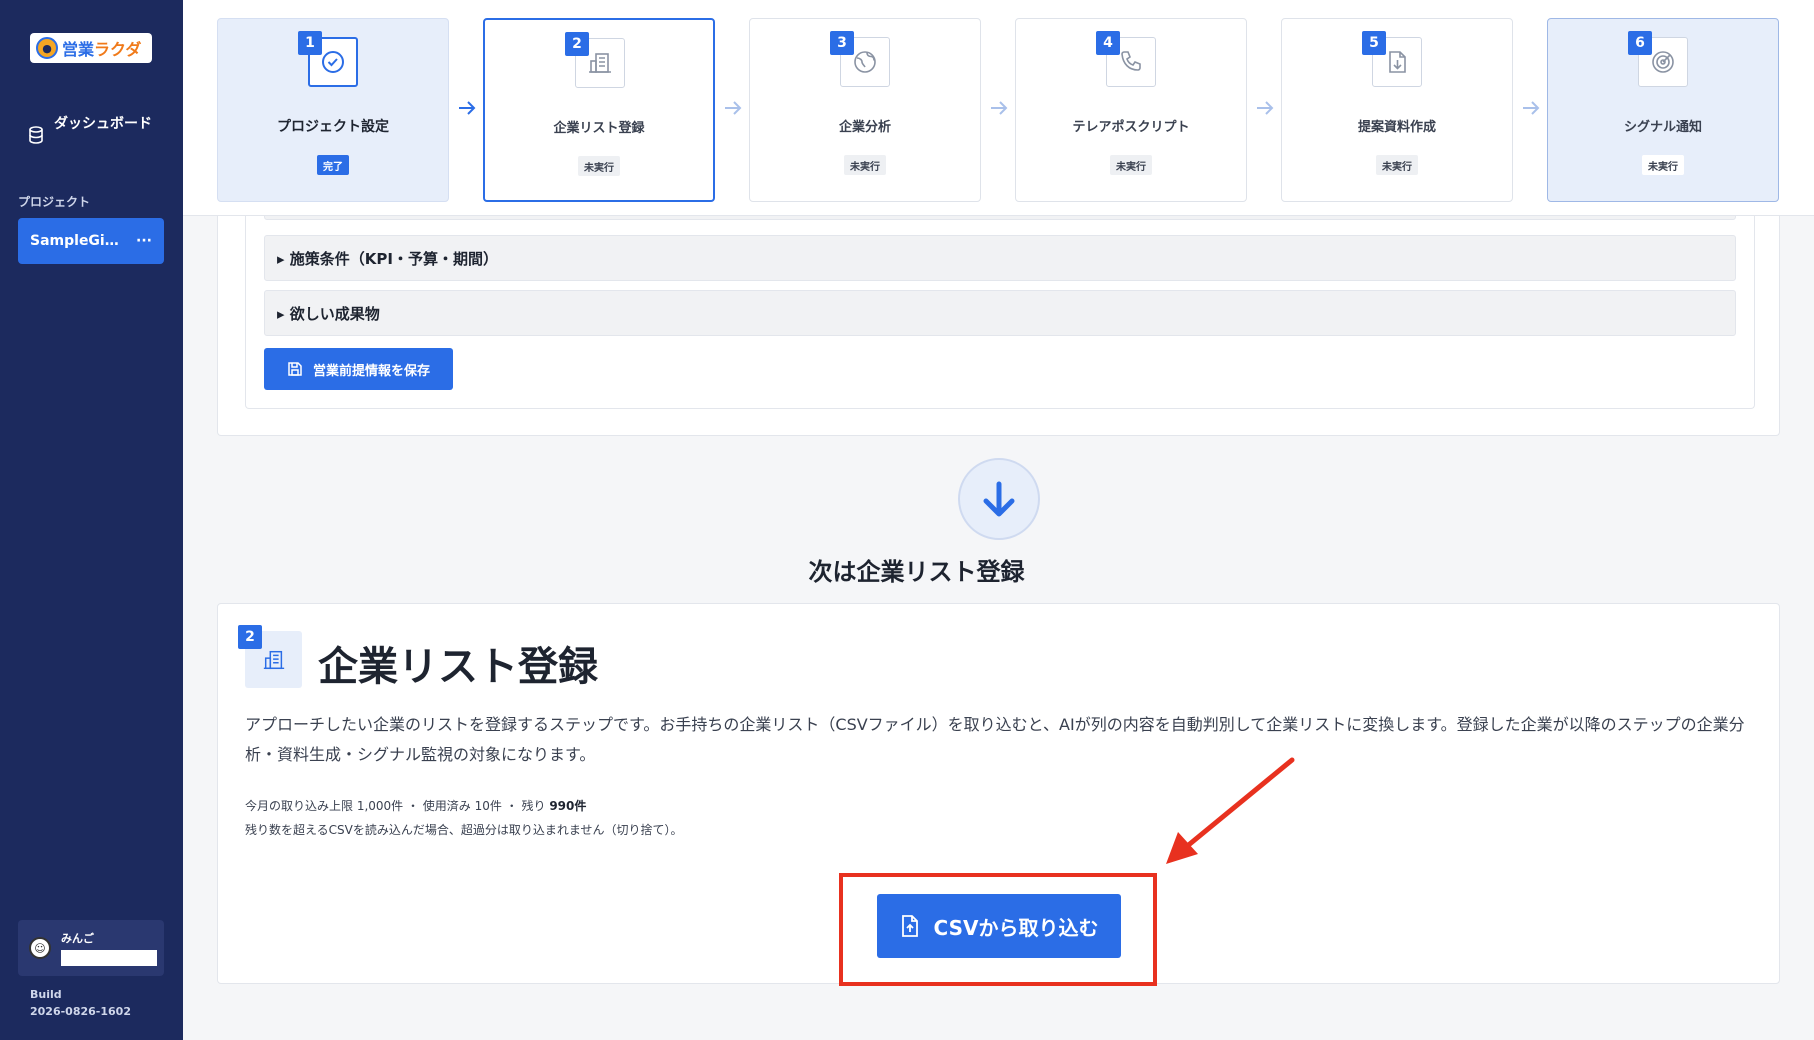 The height and width of the screenshot is (1040, 1814). I want to click on step-title: シグナル通知, so click(1662, 127).